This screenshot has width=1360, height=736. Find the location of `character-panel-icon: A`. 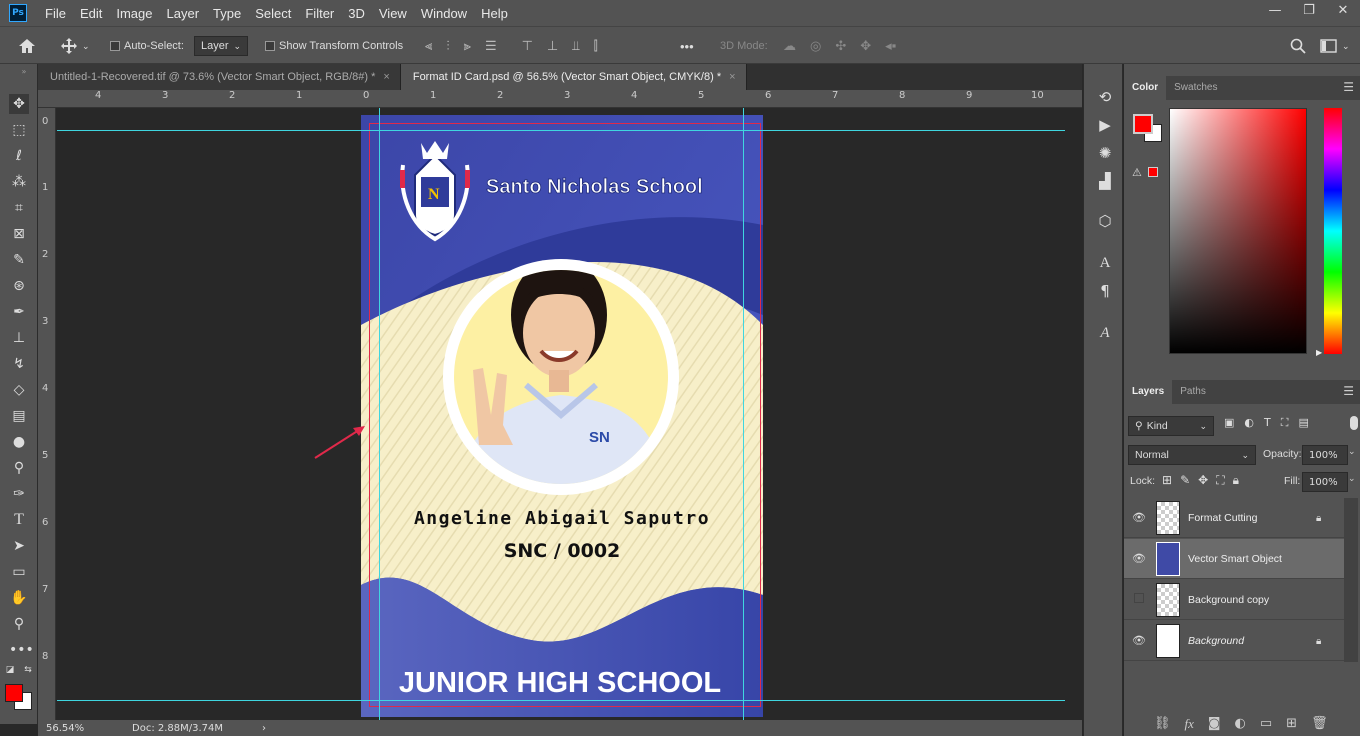

character-panel-icon: A is located at coordinates (1105, 263).